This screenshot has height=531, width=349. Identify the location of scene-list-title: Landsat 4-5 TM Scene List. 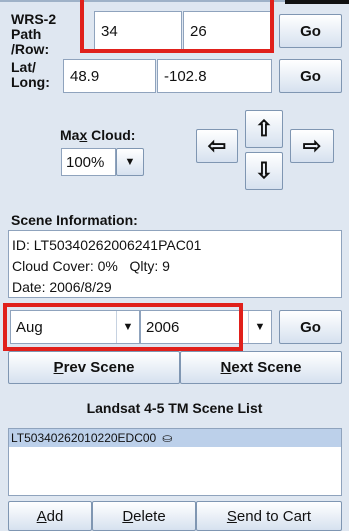
(174, 408).